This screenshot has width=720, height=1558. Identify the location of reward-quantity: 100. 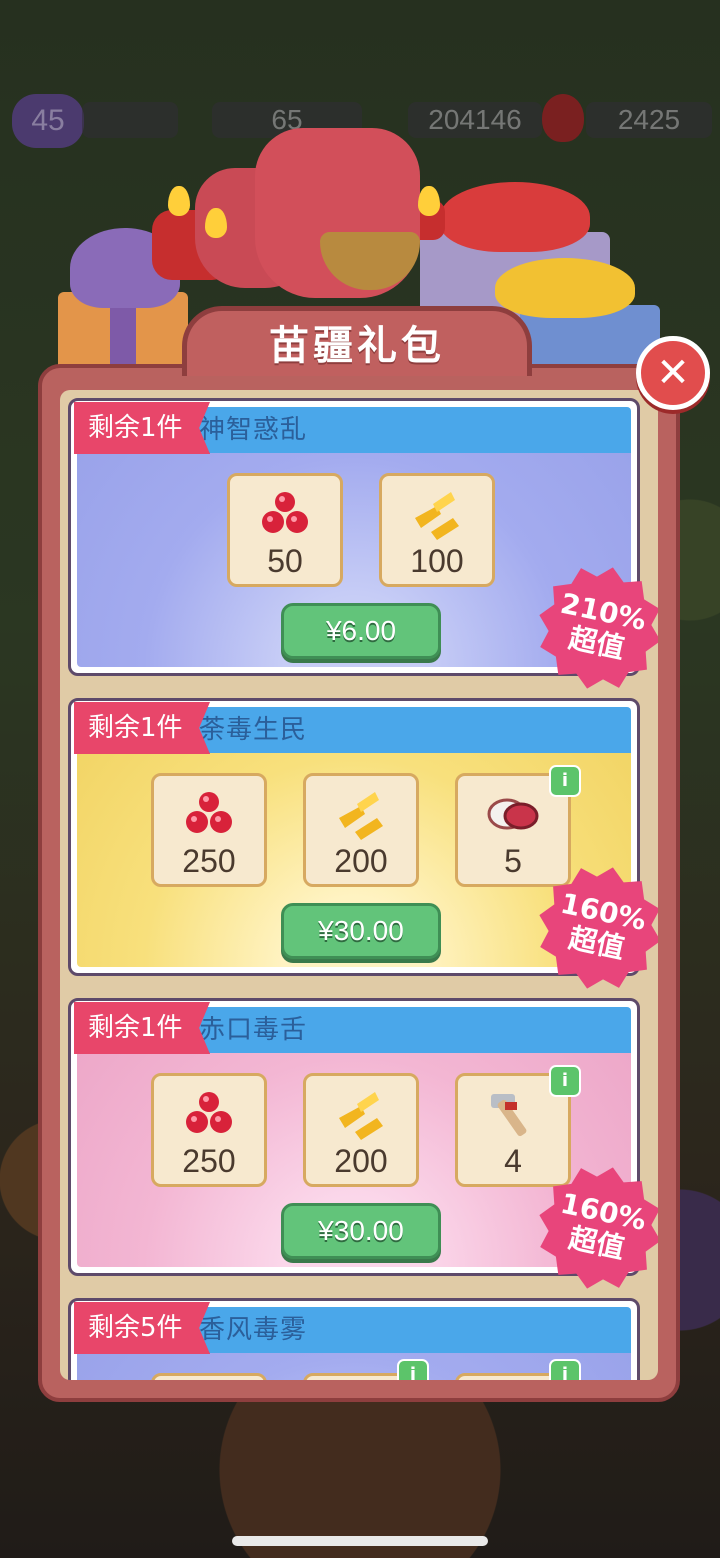
(437, 561).